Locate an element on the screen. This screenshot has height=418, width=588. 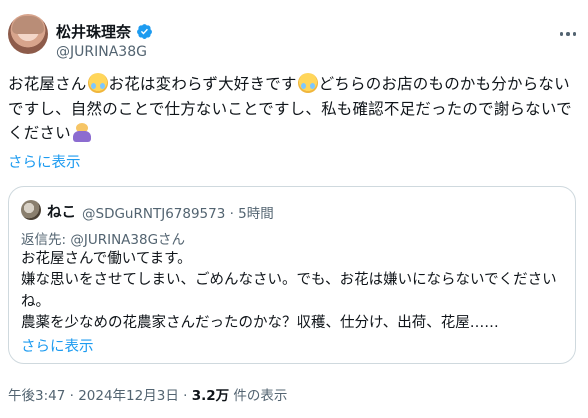
author-name-row: 松井珠理奈 is located at coordinates (104, 31).